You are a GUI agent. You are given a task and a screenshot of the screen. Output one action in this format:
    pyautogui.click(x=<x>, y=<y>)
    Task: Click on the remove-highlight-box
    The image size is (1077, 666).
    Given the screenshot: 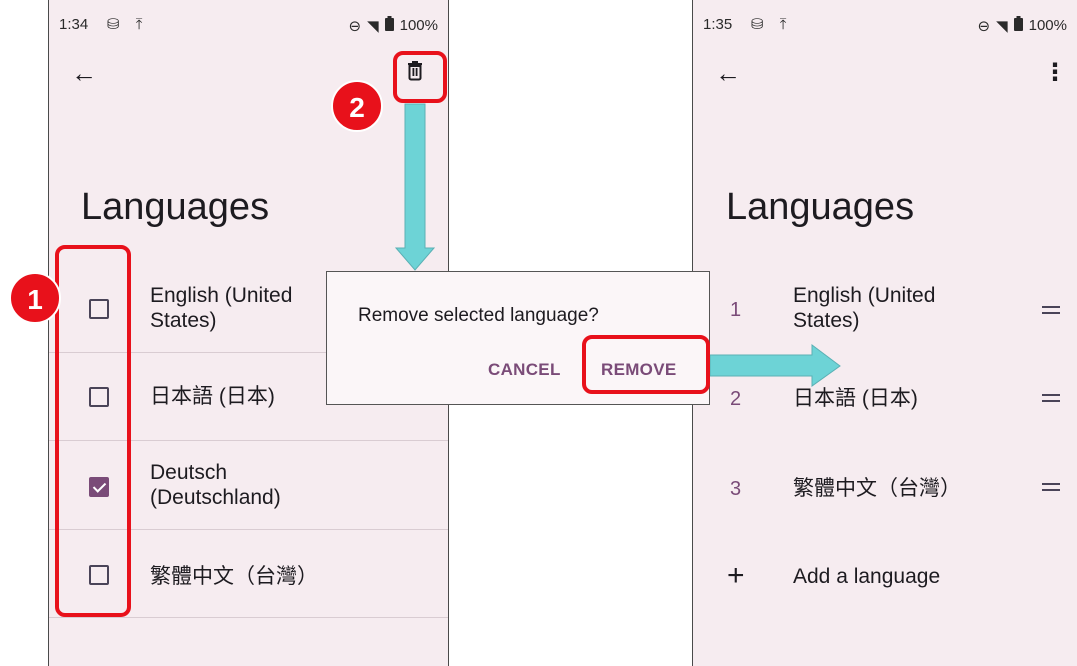 What is the action you would take?
    pyautogui.click(x=646, y=364)
    